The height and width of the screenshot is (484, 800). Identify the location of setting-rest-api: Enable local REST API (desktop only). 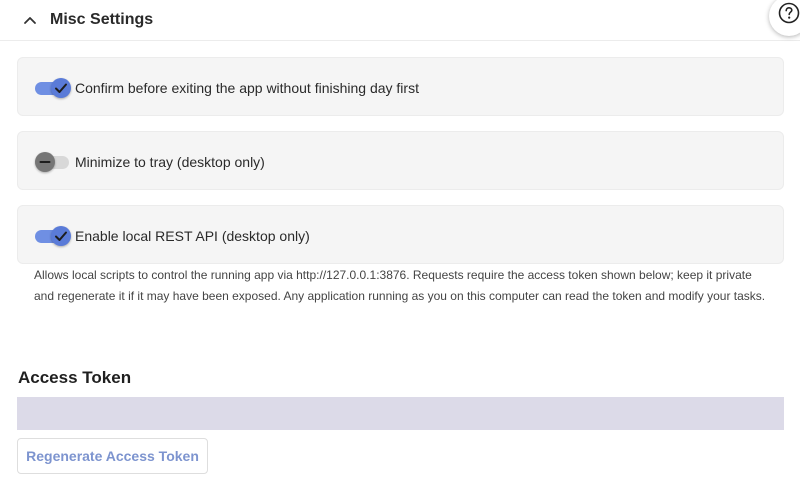
(400, 234).